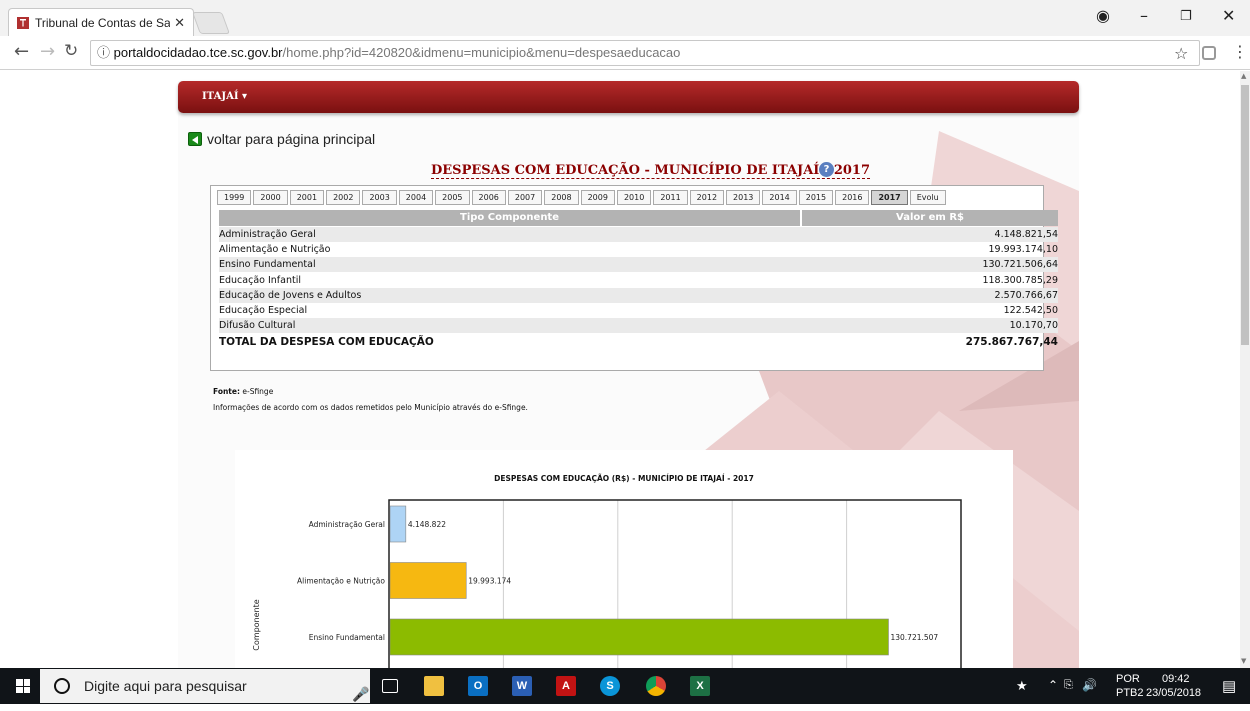 The image size is (1250, 711). What do you see at coordinates (224, 96) in the screenshot?
I see `municipality-dropdown: ITAJAÍ ▾` at bounding box center [224, 96].